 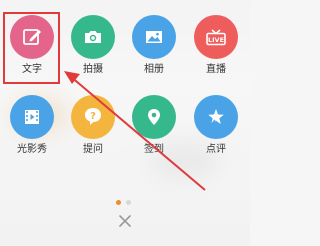 I want to click on close-button, so click(x=125, y=222).